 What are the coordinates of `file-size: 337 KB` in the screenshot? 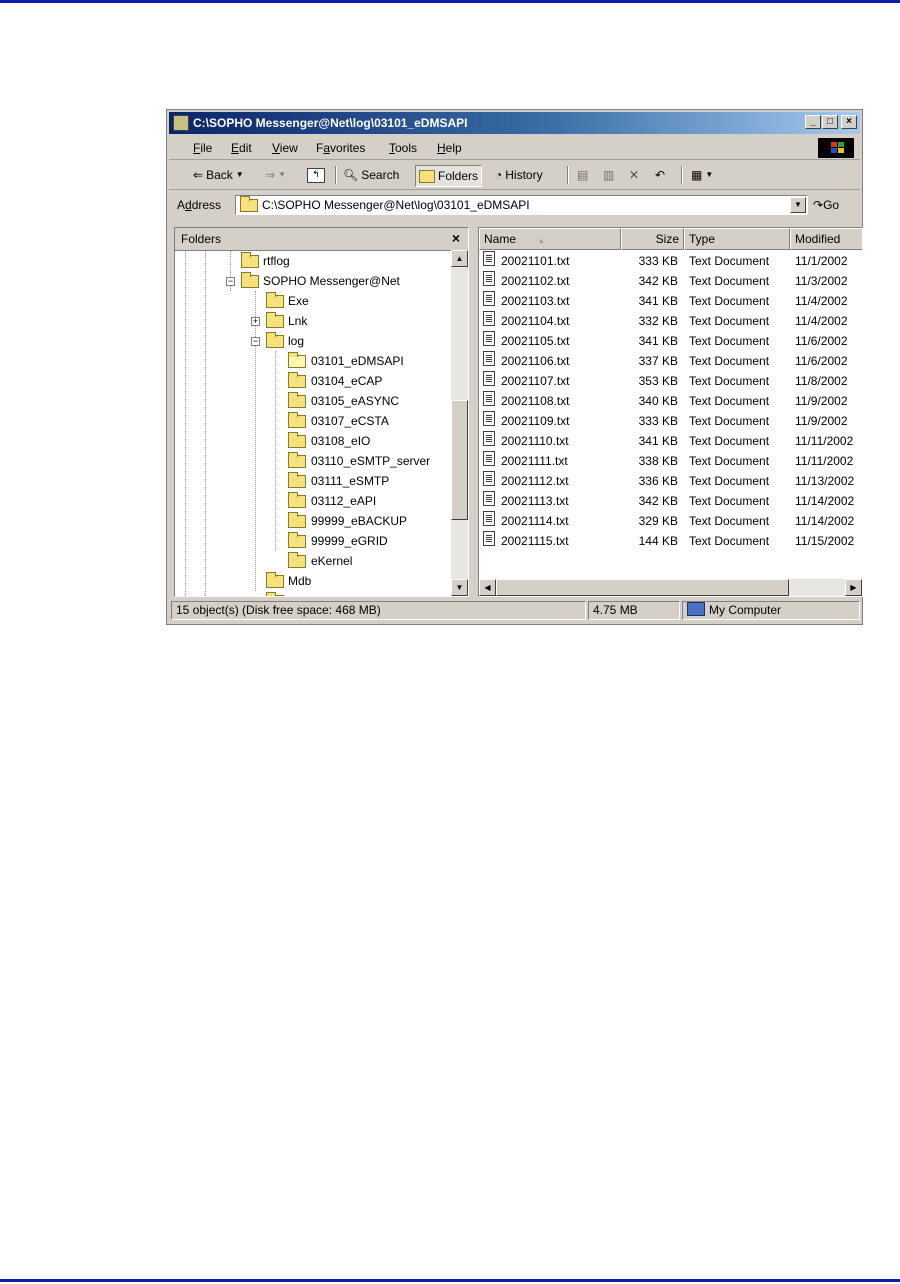 It's located at (658, 361).